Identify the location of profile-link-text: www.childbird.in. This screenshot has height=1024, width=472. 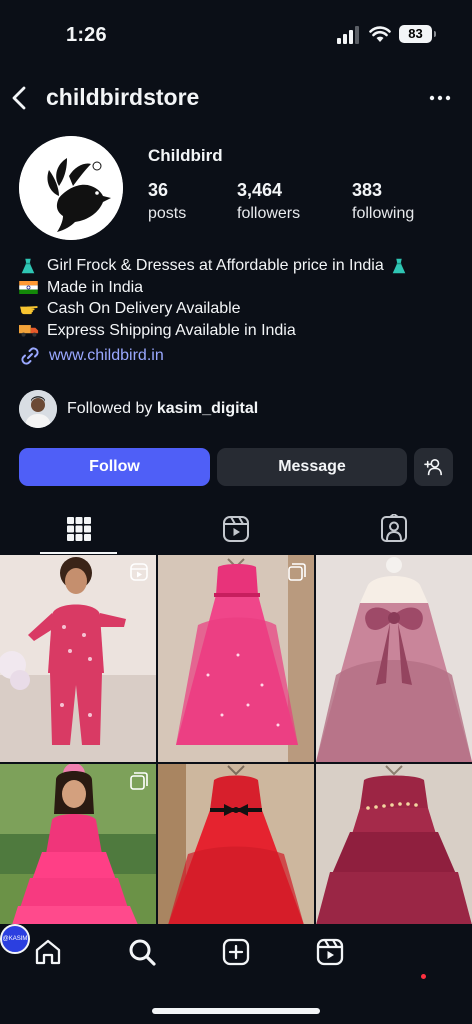
(106, 356).